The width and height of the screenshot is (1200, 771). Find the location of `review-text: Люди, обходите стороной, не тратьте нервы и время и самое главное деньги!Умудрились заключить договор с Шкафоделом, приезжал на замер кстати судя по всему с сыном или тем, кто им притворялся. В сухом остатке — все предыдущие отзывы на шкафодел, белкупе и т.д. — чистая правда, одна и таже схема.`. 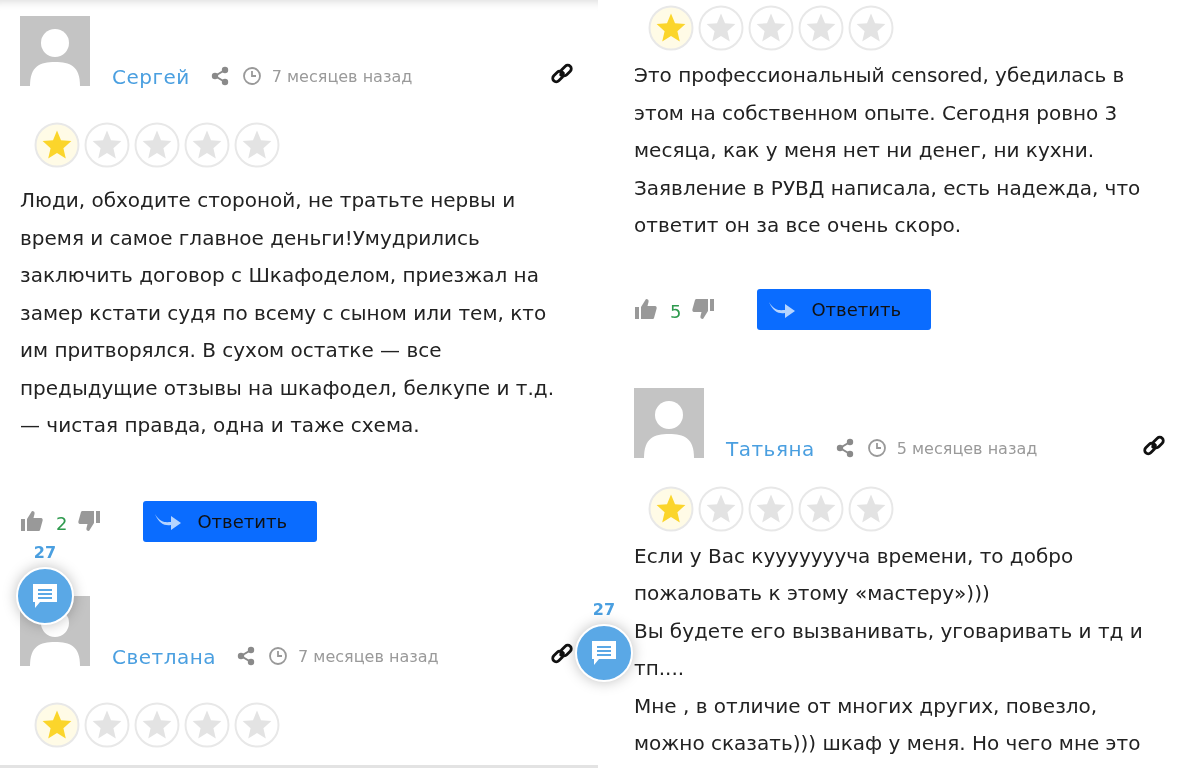

review-text: Люди, обходите стороной, не тратьте нервы и время и самое главное деньги!Умудрились заключить договор с Шкафоделом, приезжал на замер кстати судя по всему с сыном или тем, кто им притворялся. В сухом остатке — все предыдущие отзывы на шкафодел, белкупе и т.д. — чистая правда, одна и таже схема. is located at coordinates (288, 313).